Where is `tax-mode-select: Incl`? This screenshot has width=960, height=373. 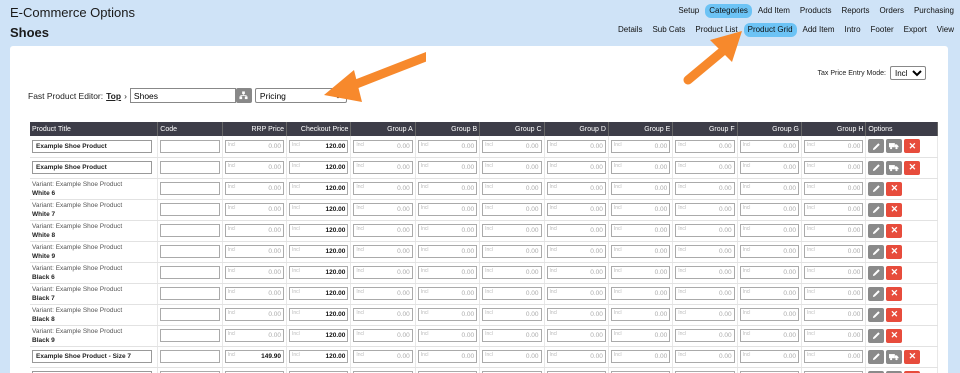
tax-mode-select: Incl is located at coordinates (908, 73).